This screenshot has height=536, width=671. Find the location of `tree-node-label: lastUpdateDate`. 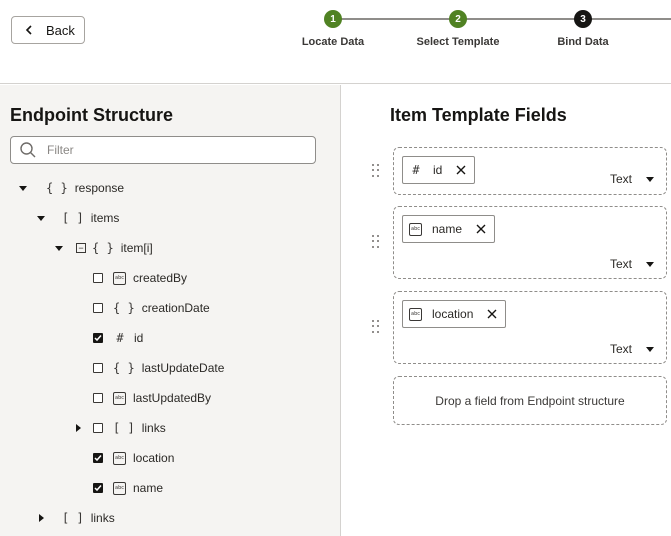

tree-node-label: lastUpdateDate is located at coordinates (183, 368).